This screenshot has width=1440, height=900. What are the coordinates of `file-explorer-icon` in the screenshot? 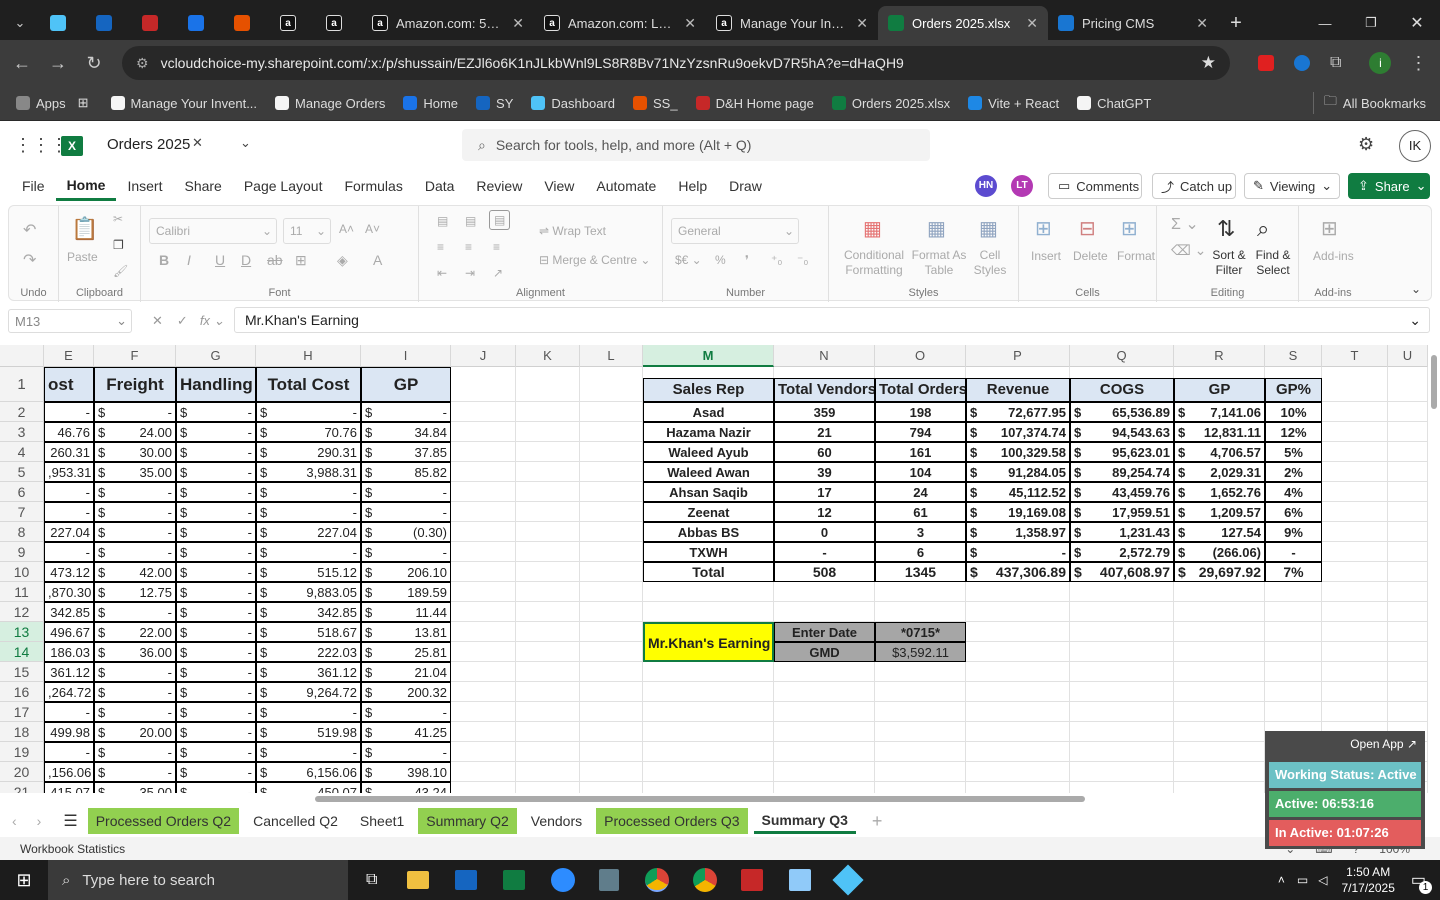 It's located at (418, 880).